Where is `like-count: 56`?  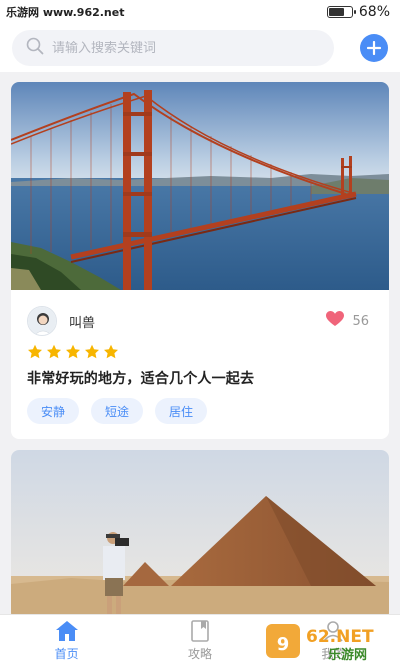
like-count: 56 is located at coordinates (360, 321).